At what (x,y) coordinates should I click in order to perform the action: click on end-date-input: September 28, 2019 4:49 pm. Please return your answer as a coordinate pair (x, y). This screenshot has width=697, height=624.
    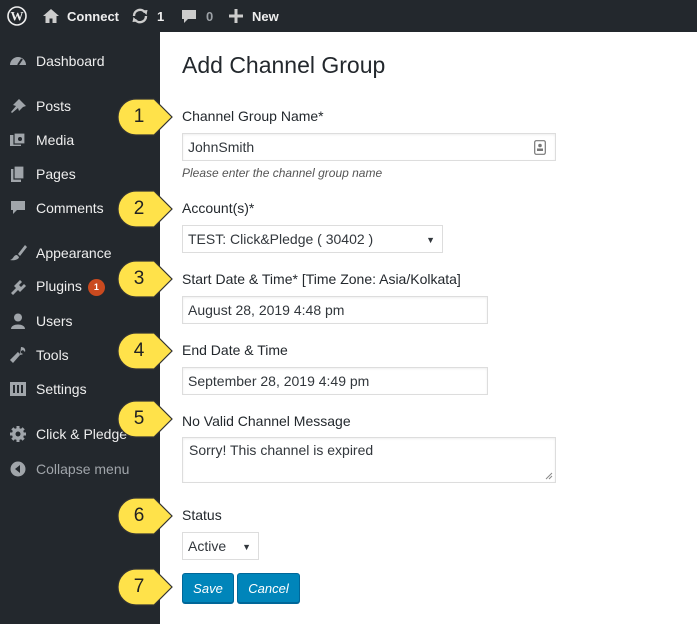
    Looking at the image, I should click on (335, 381).